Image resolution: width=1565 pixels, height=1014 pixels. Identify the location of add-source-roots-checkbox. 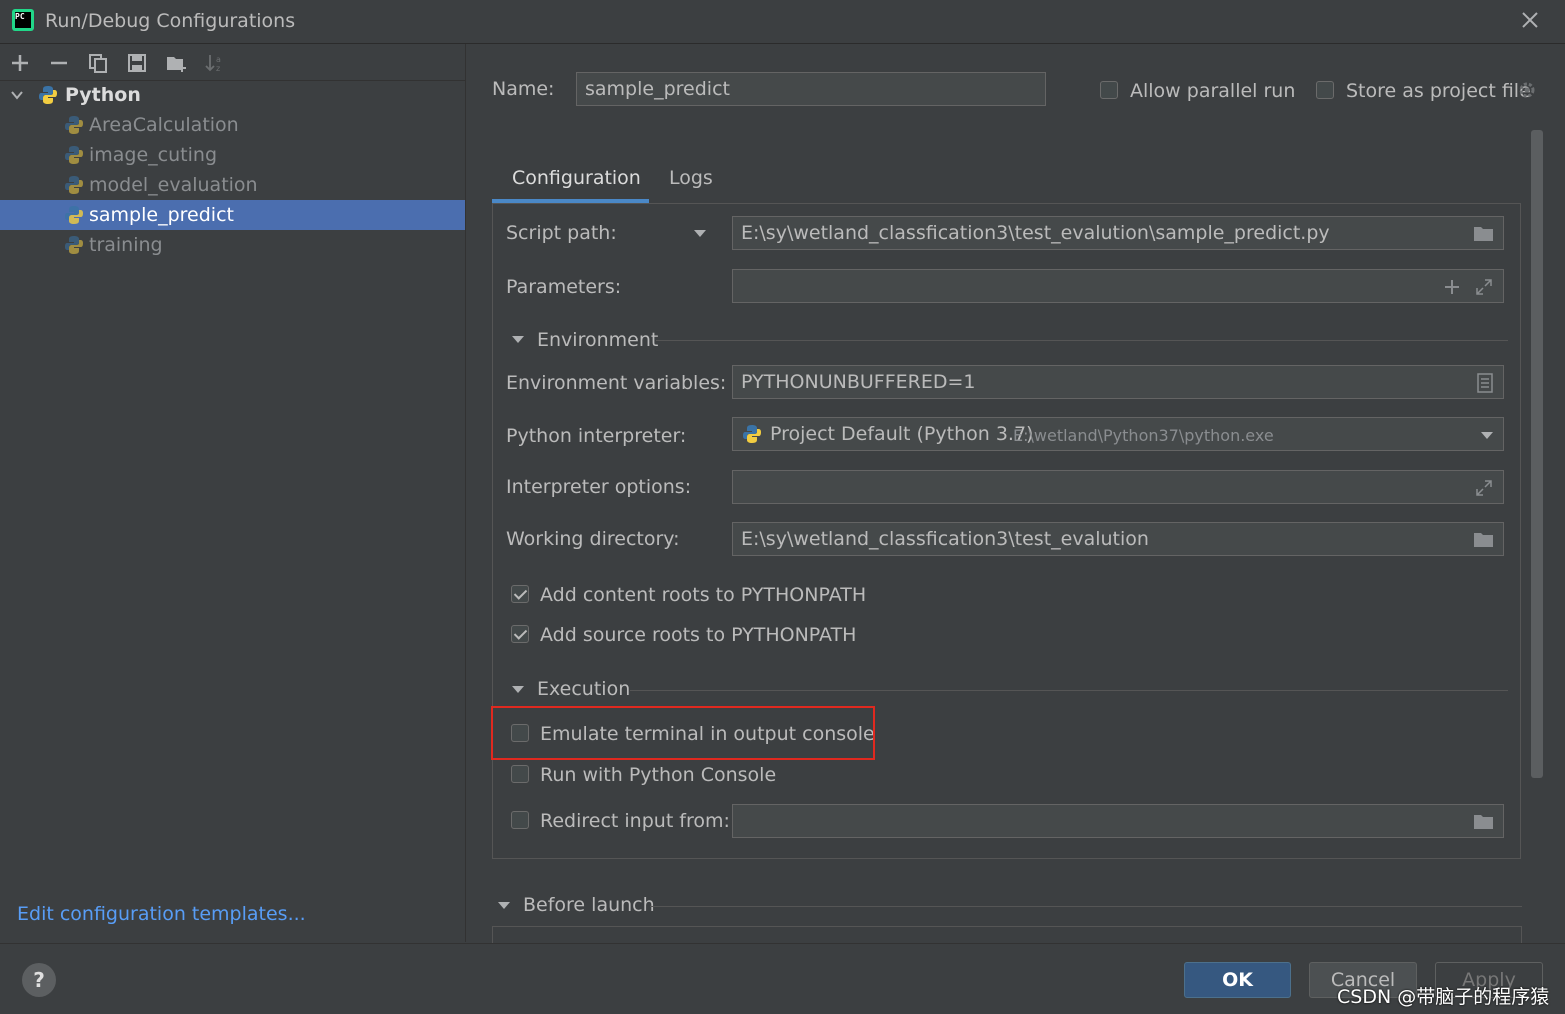
(520, 634).